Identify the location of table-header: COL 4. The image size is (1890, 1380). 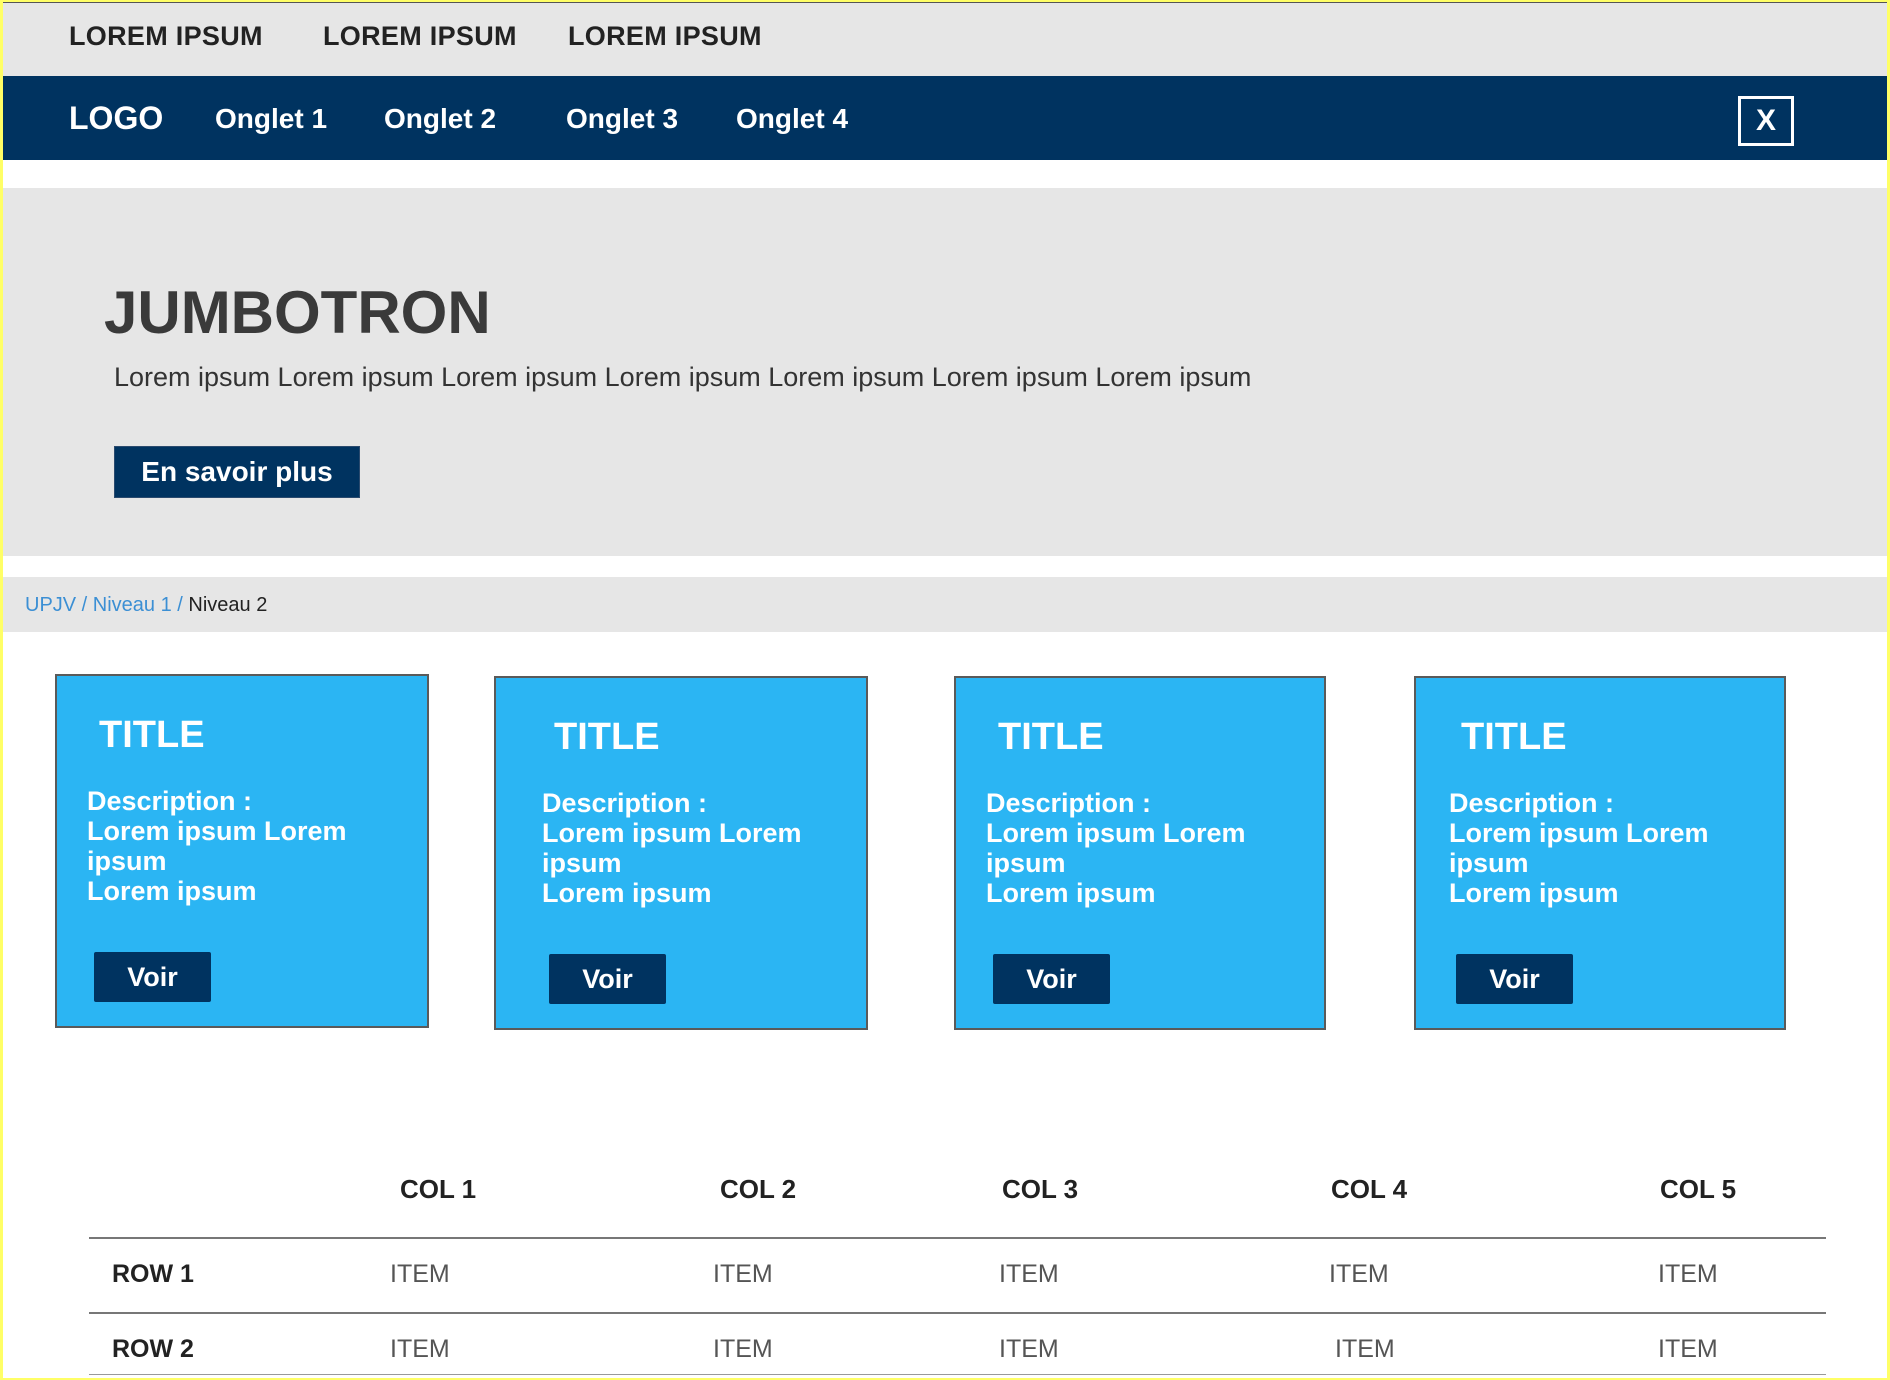
(1369, 1189).